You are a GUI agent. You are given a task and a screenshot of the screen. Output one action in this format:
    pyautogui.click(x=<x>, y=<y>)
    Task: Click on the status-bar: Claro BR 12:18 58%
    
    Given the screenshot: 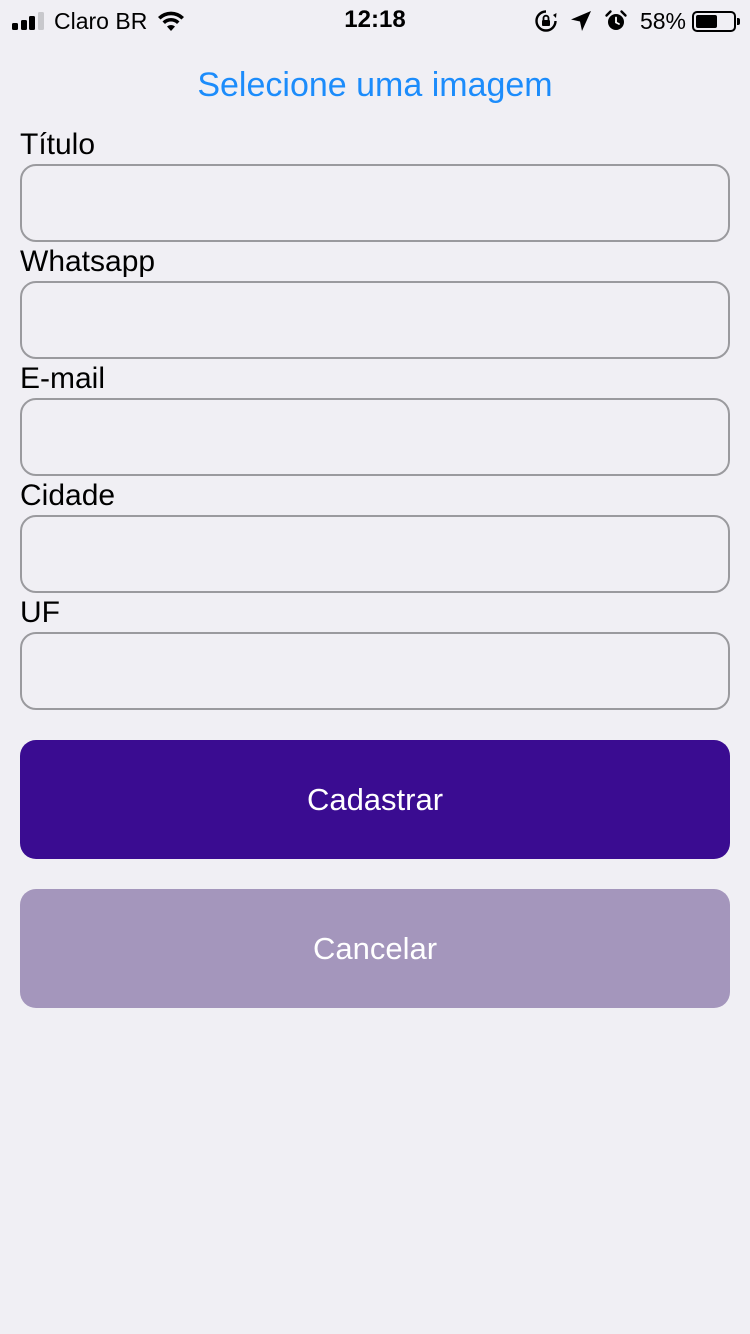 What is the action you would take?
    pyautogui.click(x=375, y=20)
    